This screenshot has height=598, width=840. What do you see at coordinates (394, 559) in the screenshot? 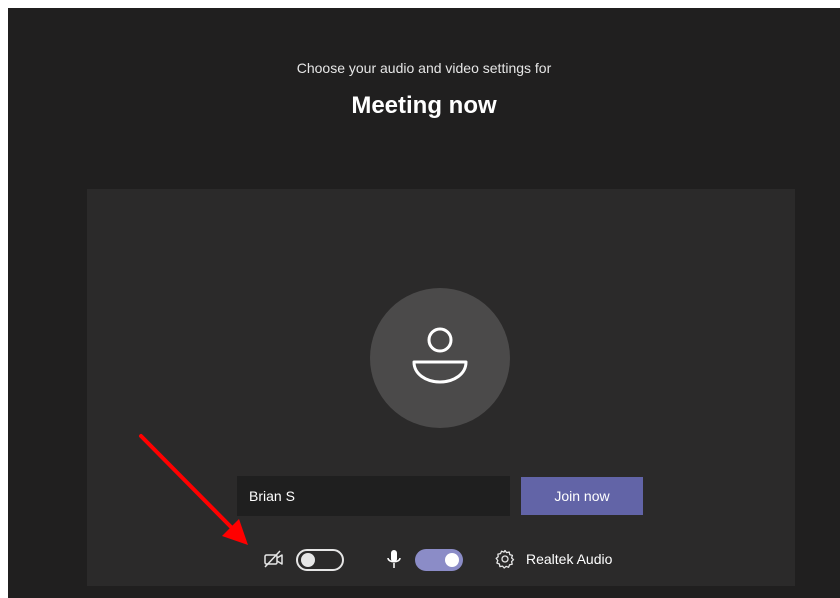
I see `microphone-icon` at bounding box center [394, 559].